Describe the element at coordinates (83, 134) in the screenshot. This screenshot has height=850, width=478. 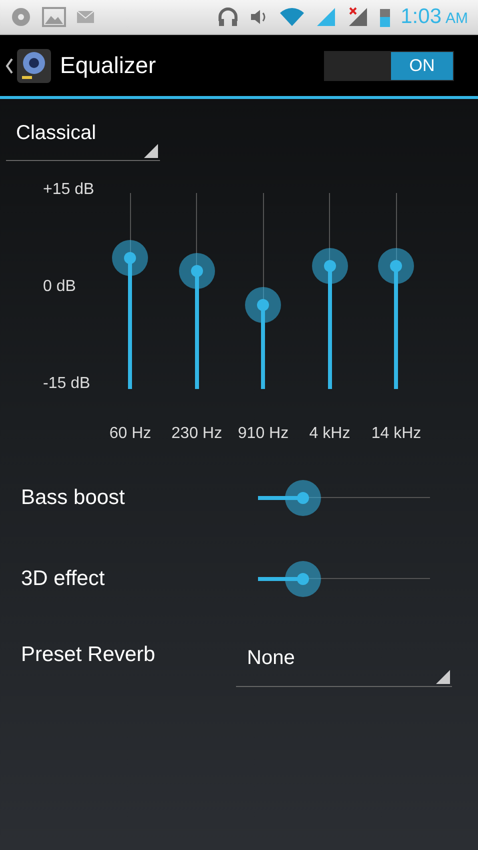
I see `preset-dropdown: Classical` at that location.